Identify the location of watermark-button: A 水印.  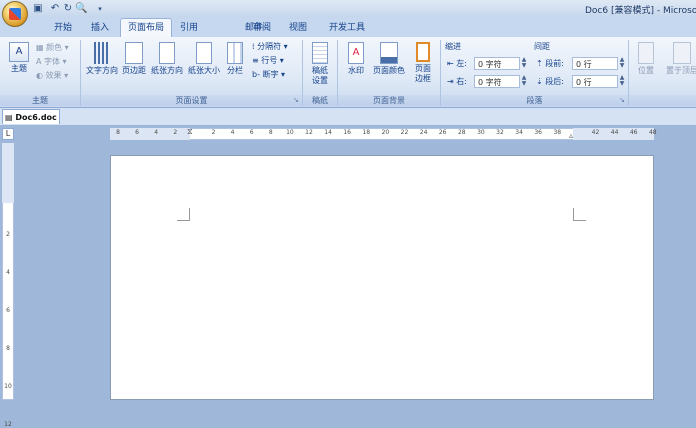
(356, 59).